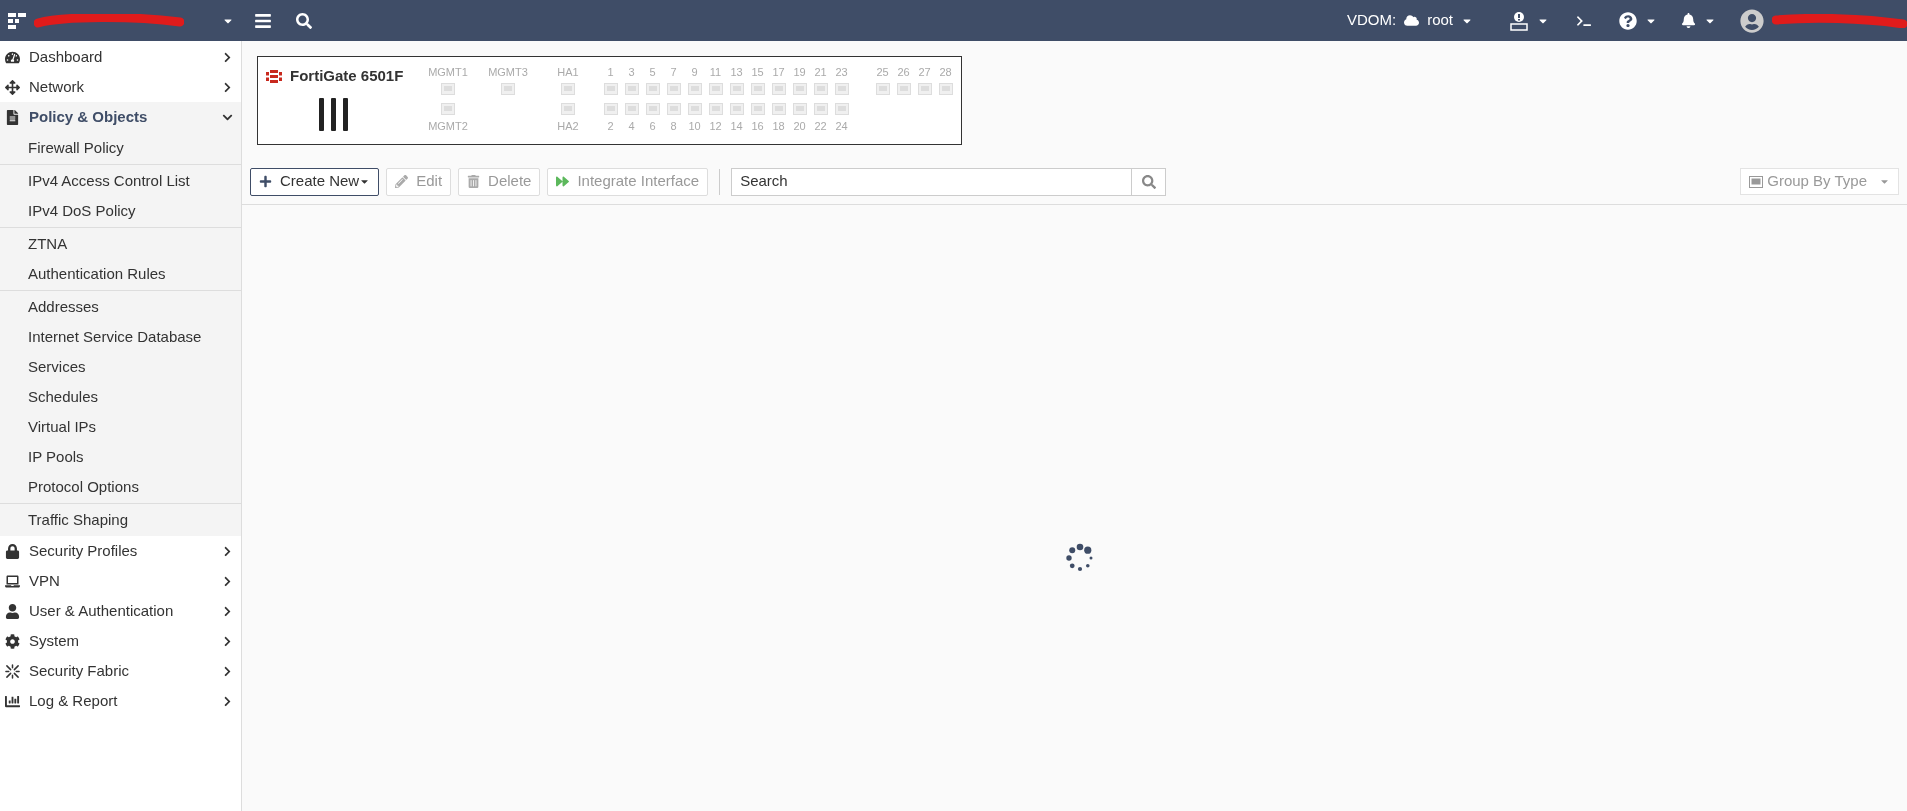 The width and height of the screenshot is (1907, 811). I want to click on search-button, so click(1149, 181).